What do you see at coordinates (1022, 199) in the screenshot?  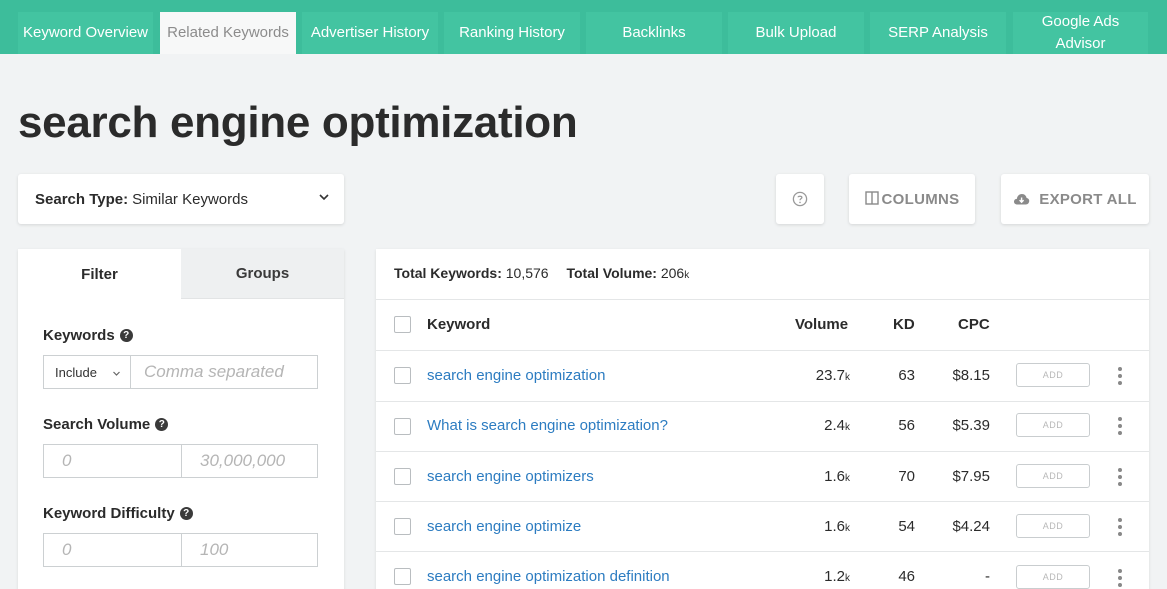 I see `cloud-download-icon` at bounding box center [1022, 199].